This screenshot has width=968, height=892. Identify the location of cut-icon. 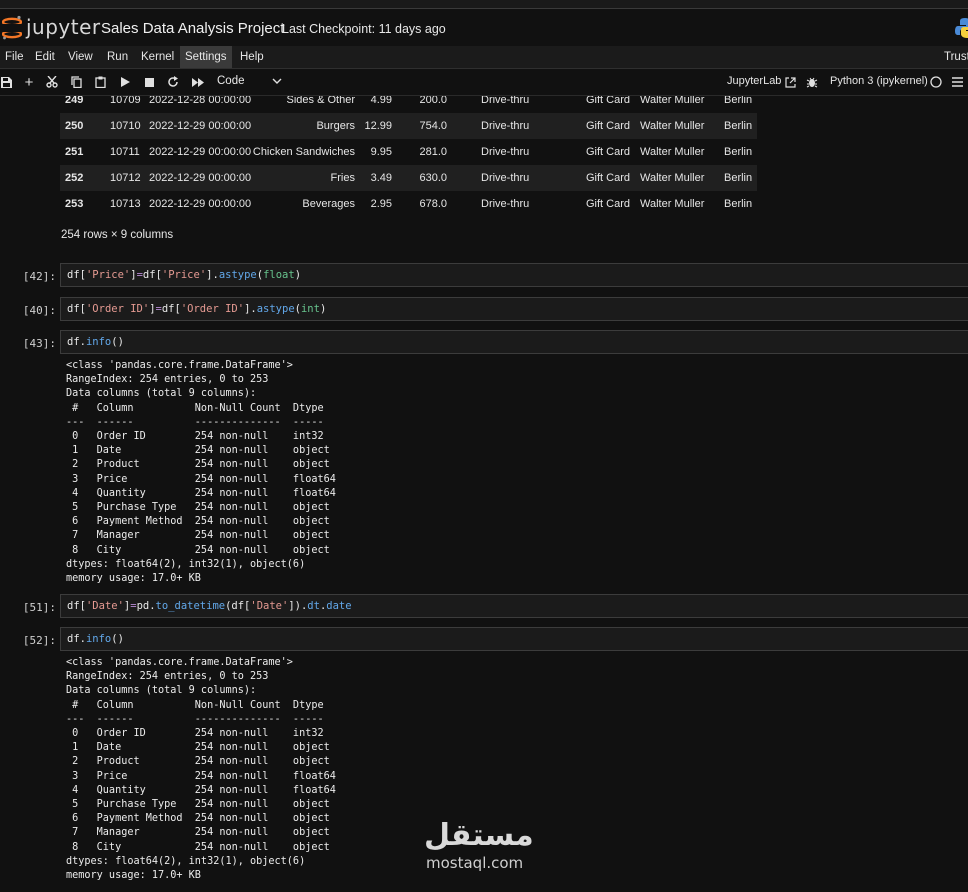
(52, 82).